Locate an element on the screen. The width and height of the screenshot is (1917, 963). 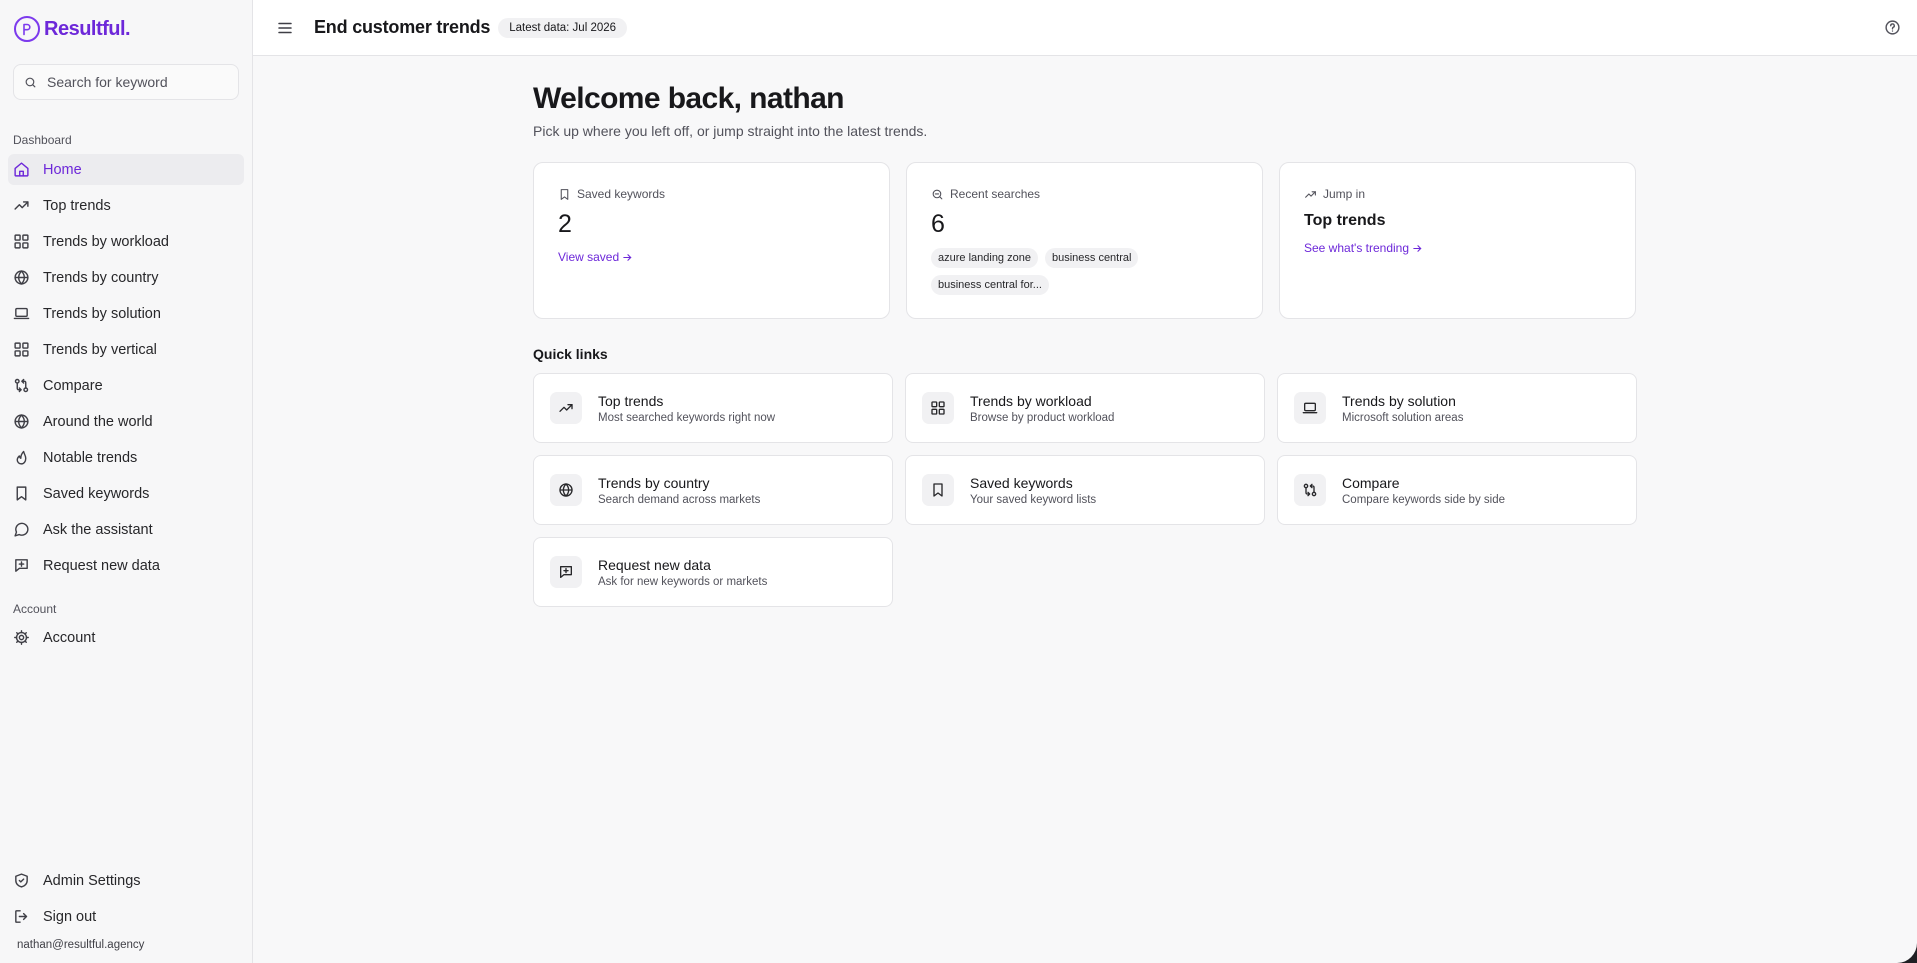
quick-link-title: Trends by workload is located at coordinates (1031, 400).